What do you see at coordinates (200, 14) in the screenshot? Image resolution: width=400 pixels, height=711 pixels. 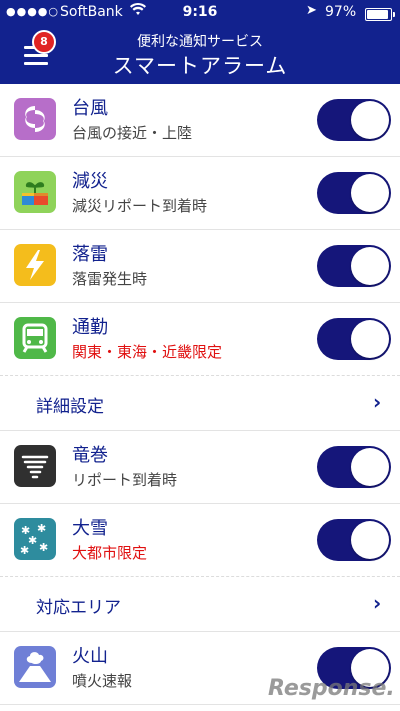 I see `status-bar: ●●●●○ SoftBank 9:16 ➤ 97%` at bounding box center [200, 14].